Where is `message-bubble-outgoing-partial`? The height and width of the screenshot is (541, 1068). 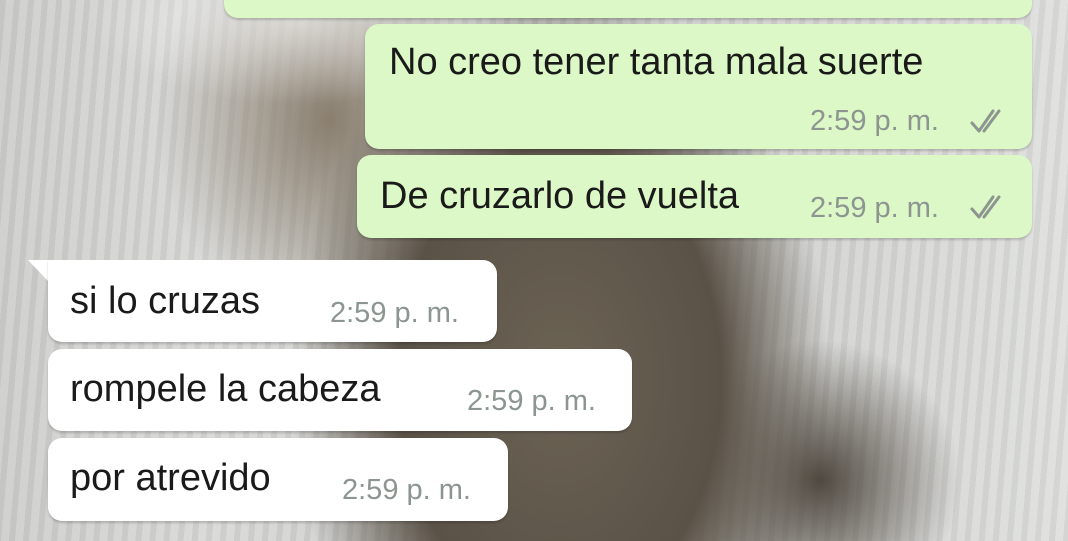
message-bubble-outgoing-partial is located at coordinates (628, 9).